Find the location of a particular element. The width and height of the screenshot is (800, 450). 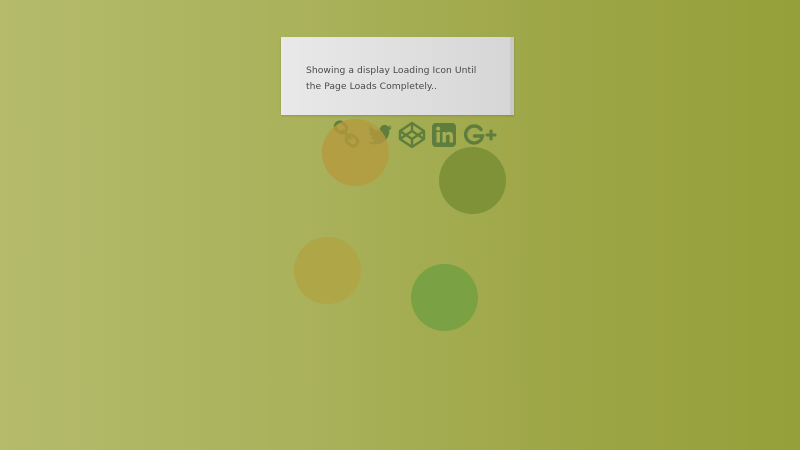

loading-dot-green is located at coordinates (444, 297).